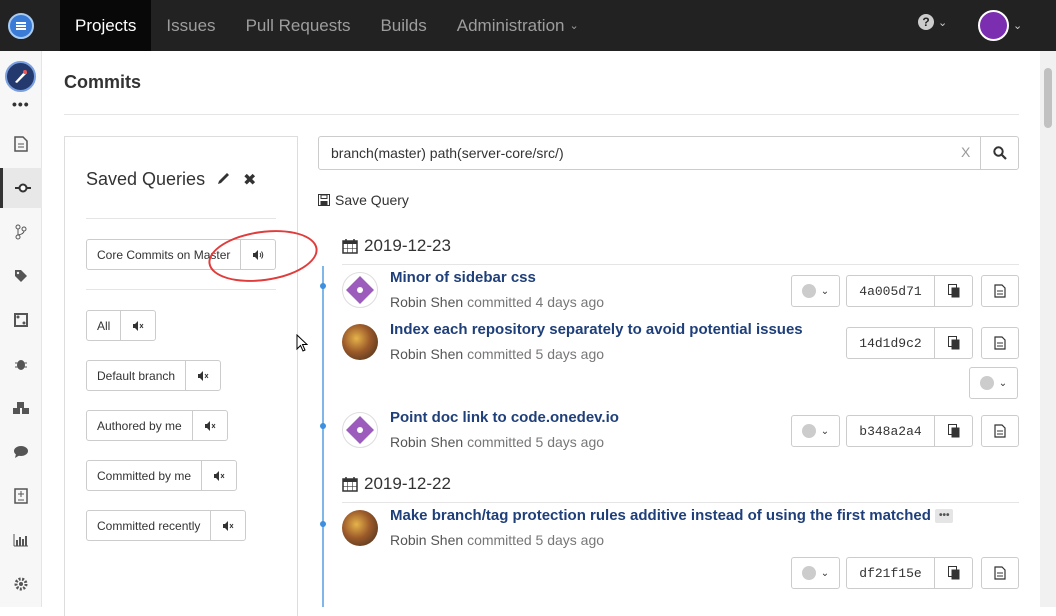 The width and height of the screenshot is (1056, 616). What do you see at coordinates (21, 584) in the screenshot?
I see `gear-icon` at bounding box center [21, 584].